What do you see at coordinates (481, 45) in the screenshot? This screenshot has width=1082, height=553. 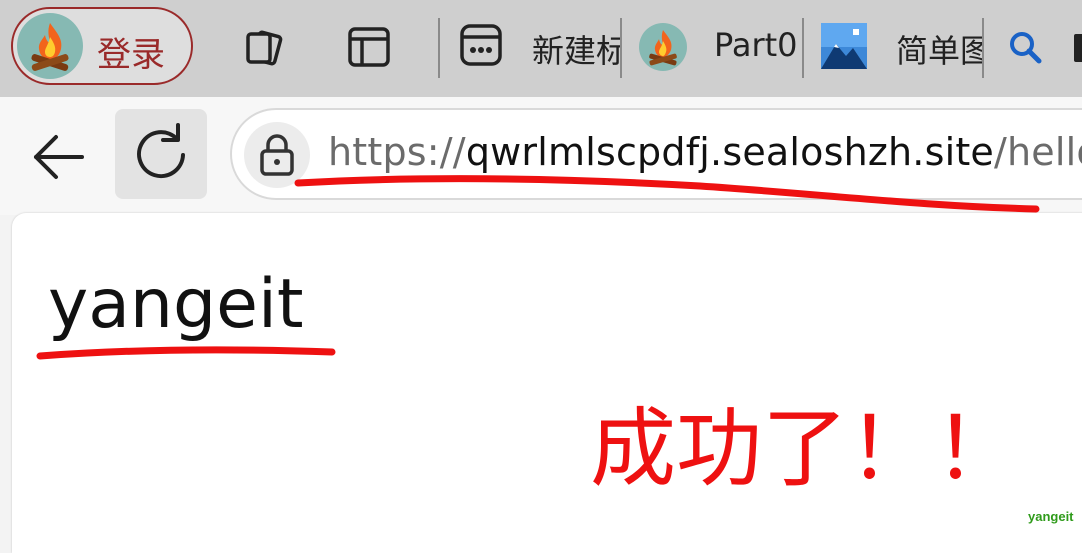 I see `more-app-icon` at bounding box center [481, 45].